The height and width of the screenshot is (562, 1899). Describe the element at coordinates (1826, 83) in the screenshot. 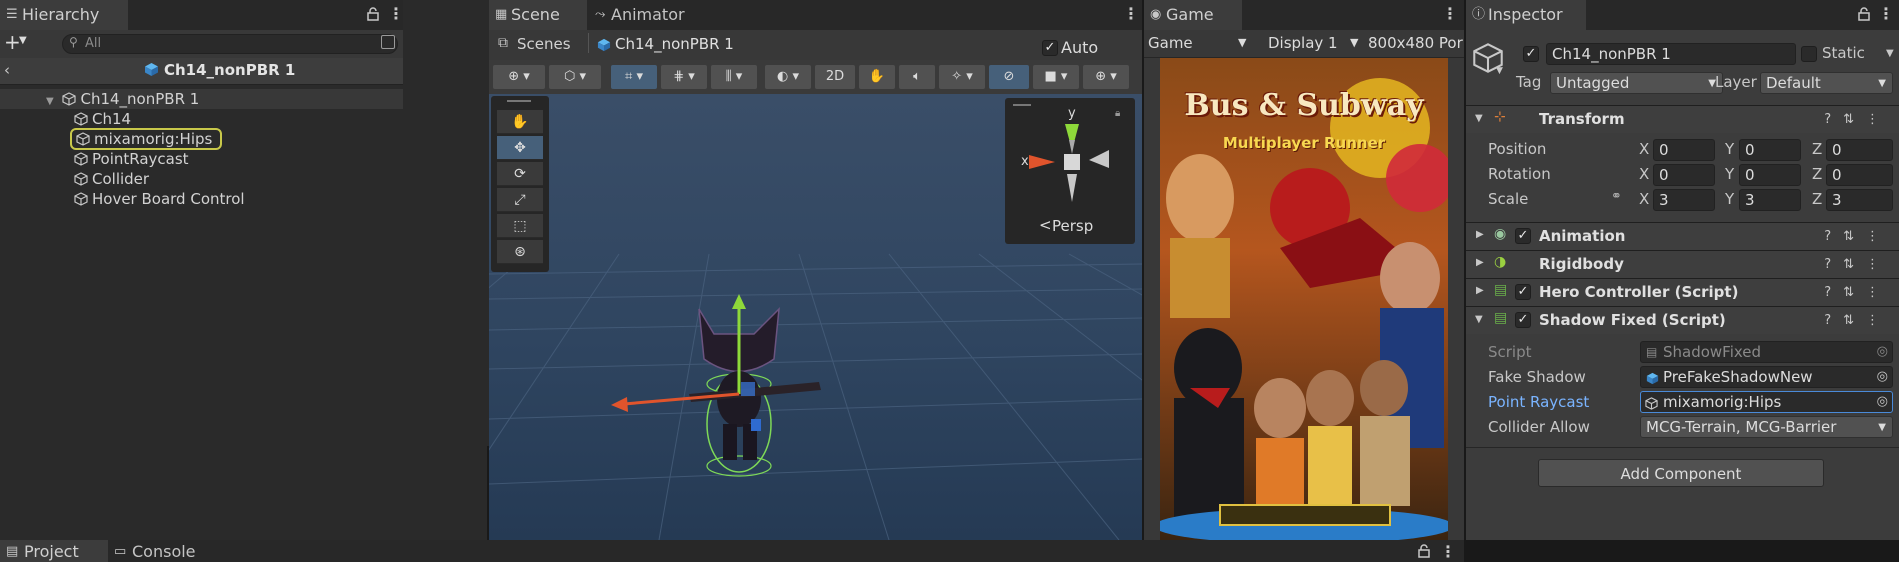

I see `layer-dropdown: Default ▼` at that location.